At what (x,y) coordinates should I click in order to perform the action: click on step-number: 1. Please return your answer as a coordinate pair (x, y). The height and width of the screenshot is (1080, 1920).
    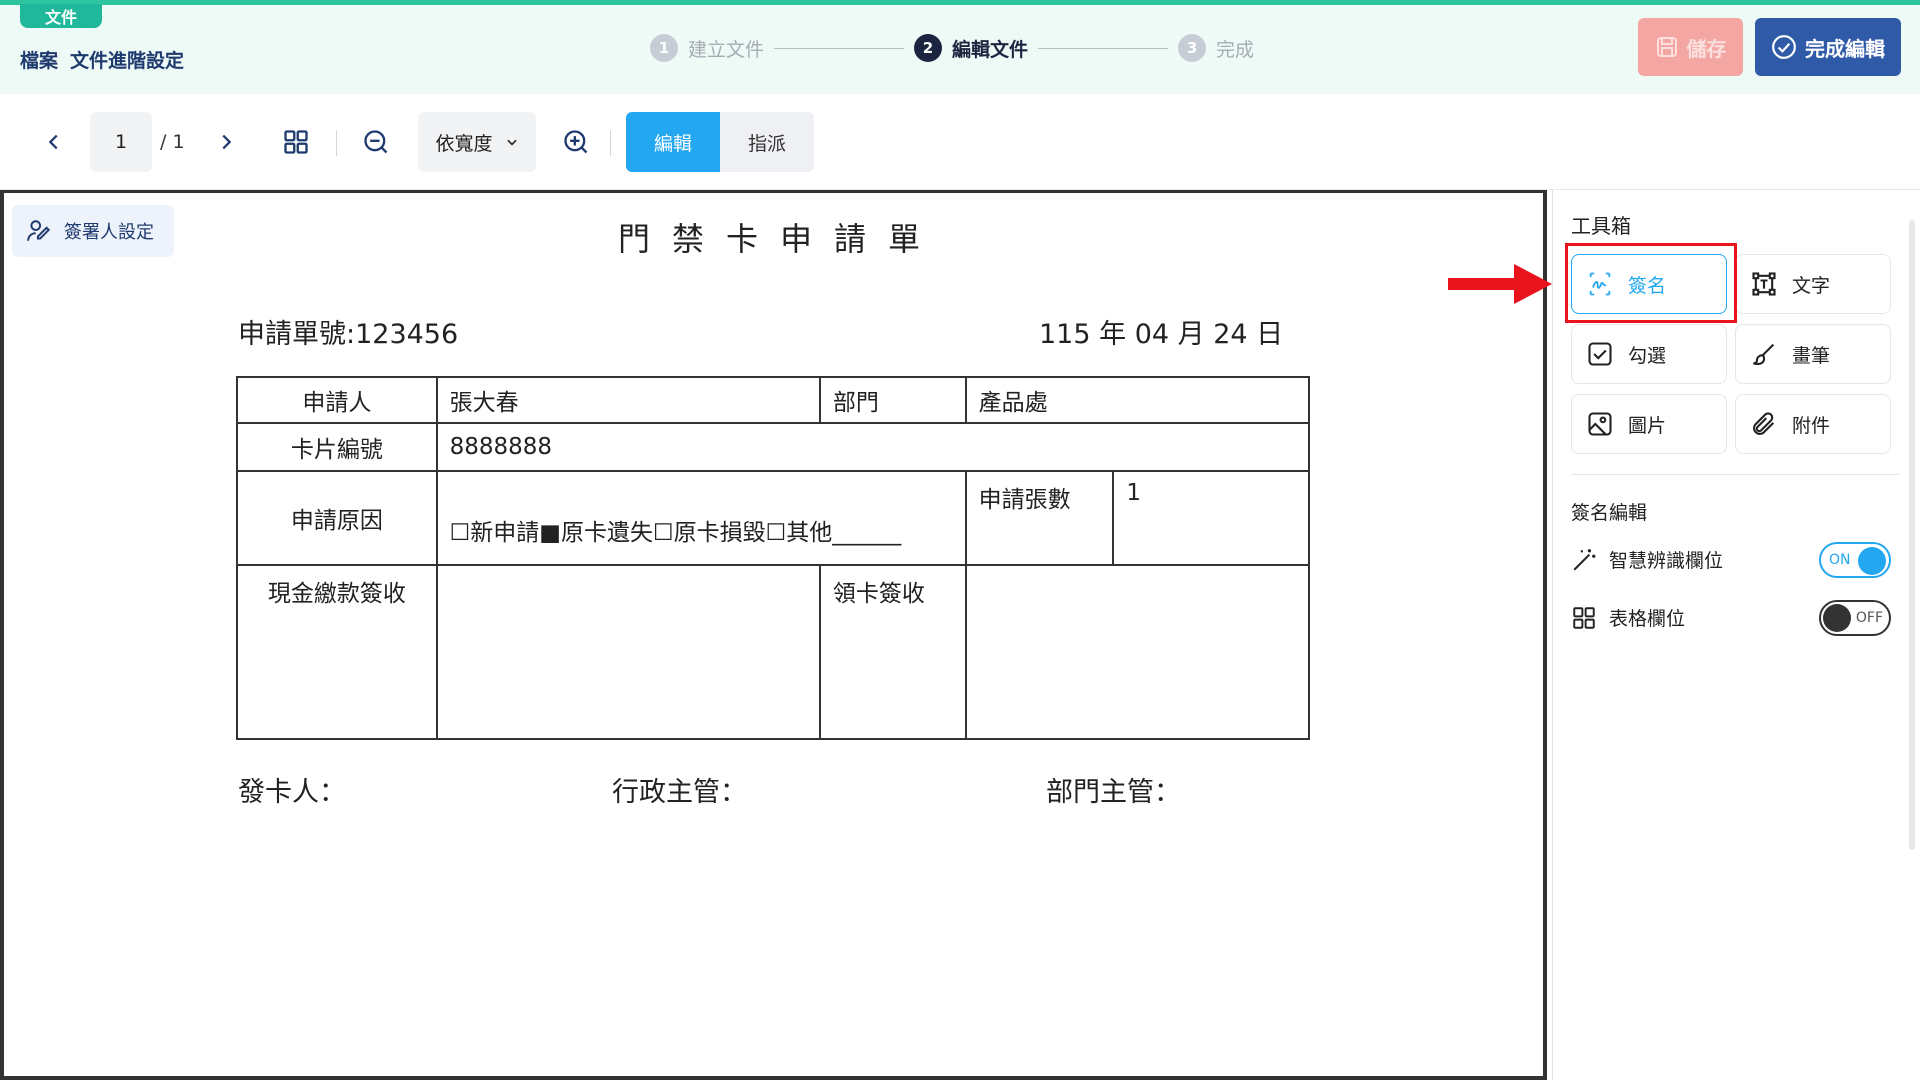
    Looking at the image, I should click on (664, 48).